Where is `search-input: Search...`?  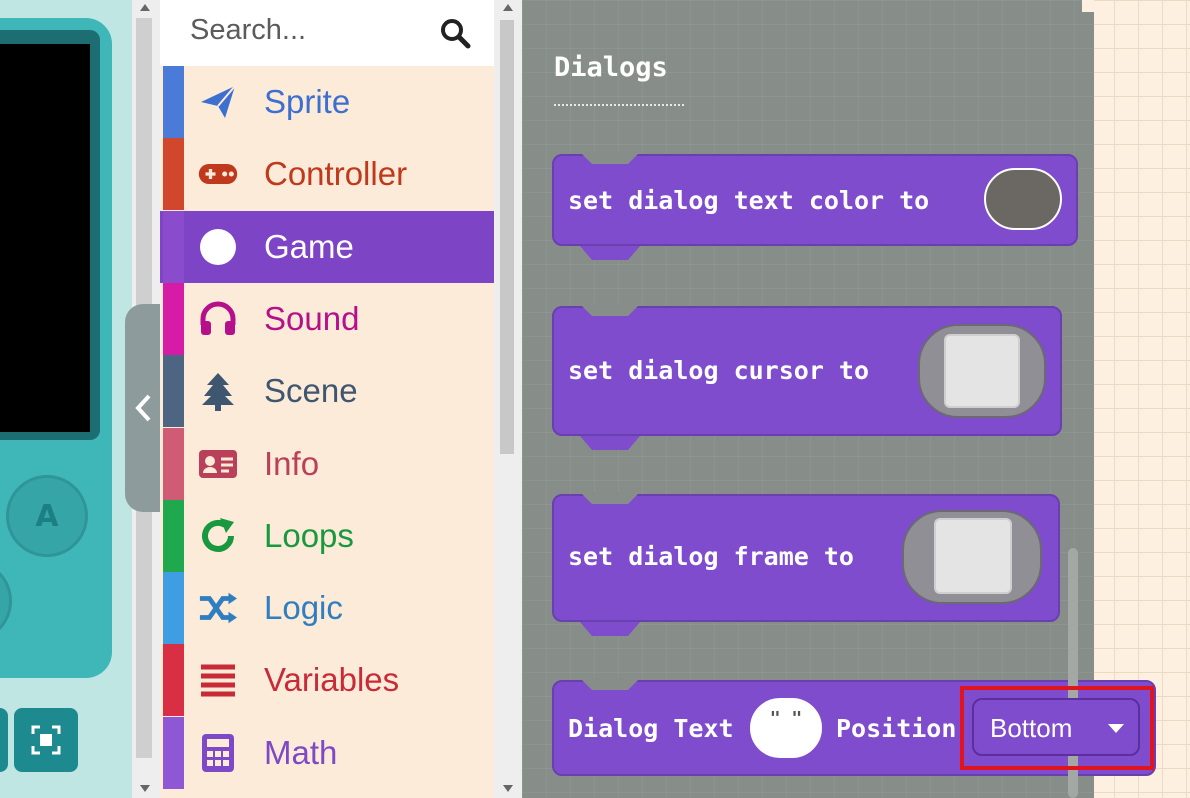
search-input: Search... is located at coordinates (248, 30).